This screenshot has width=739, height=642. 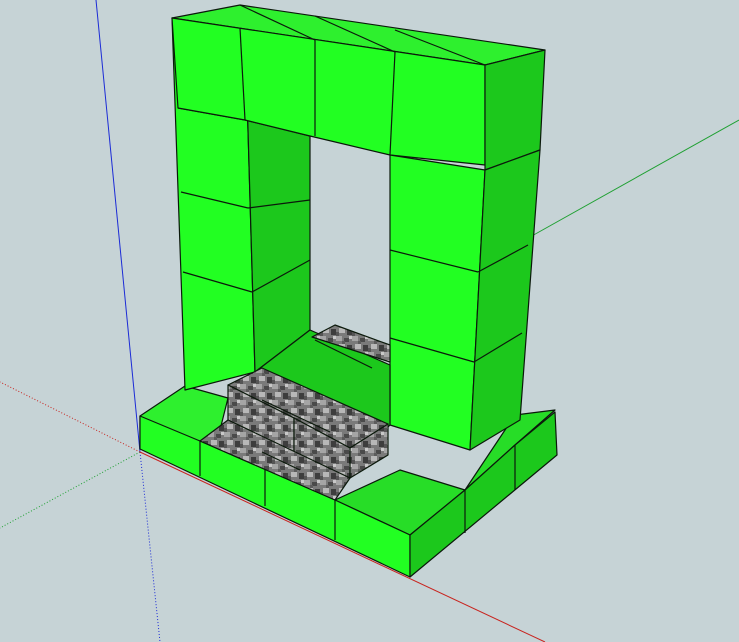 I want to click on green-axis-dotted, so click(x=70, y=490).